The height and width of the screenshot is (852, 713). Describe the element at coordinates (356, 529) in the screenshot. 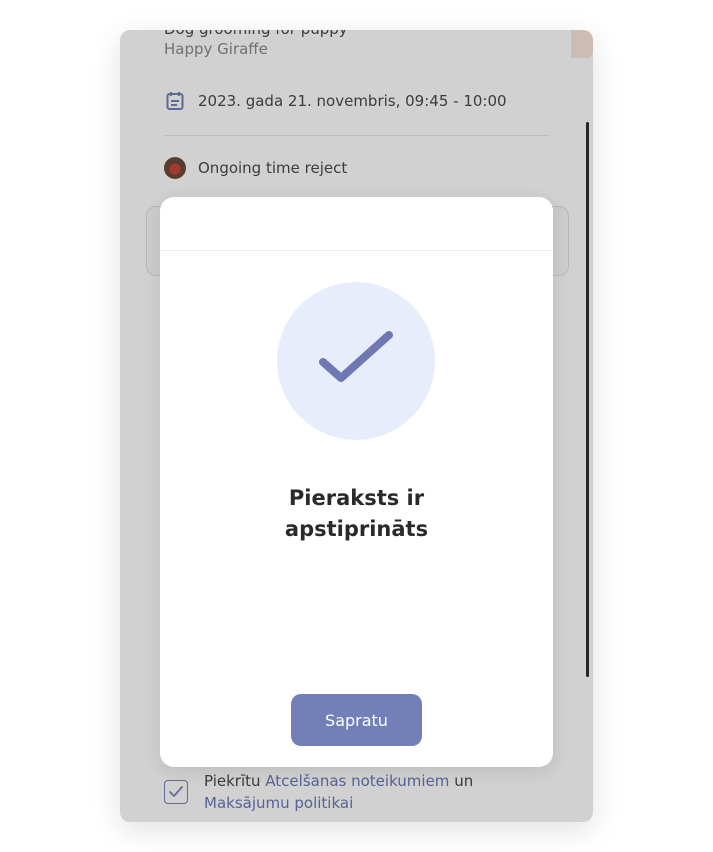

I see `dialog-title-line2: apstiprināts` at that location.